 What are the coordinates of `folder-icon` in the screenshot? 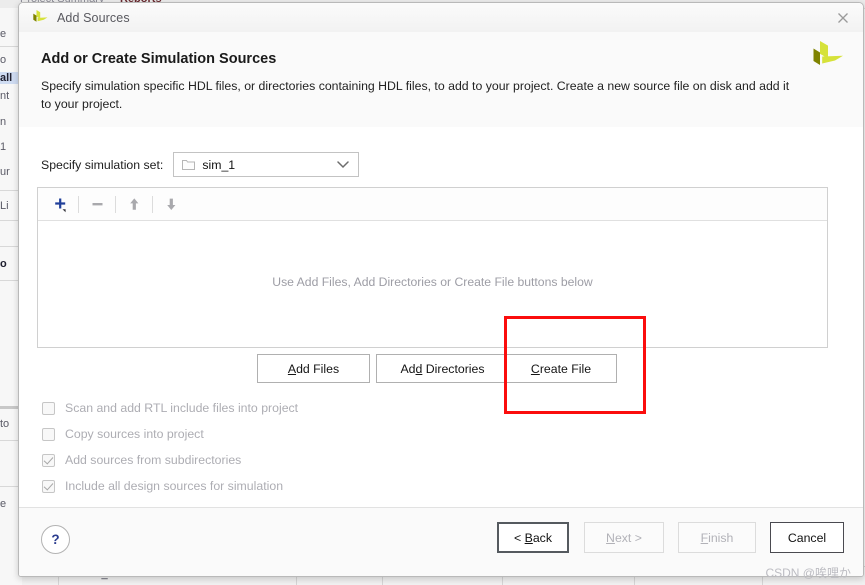 It's located at (189, 165).